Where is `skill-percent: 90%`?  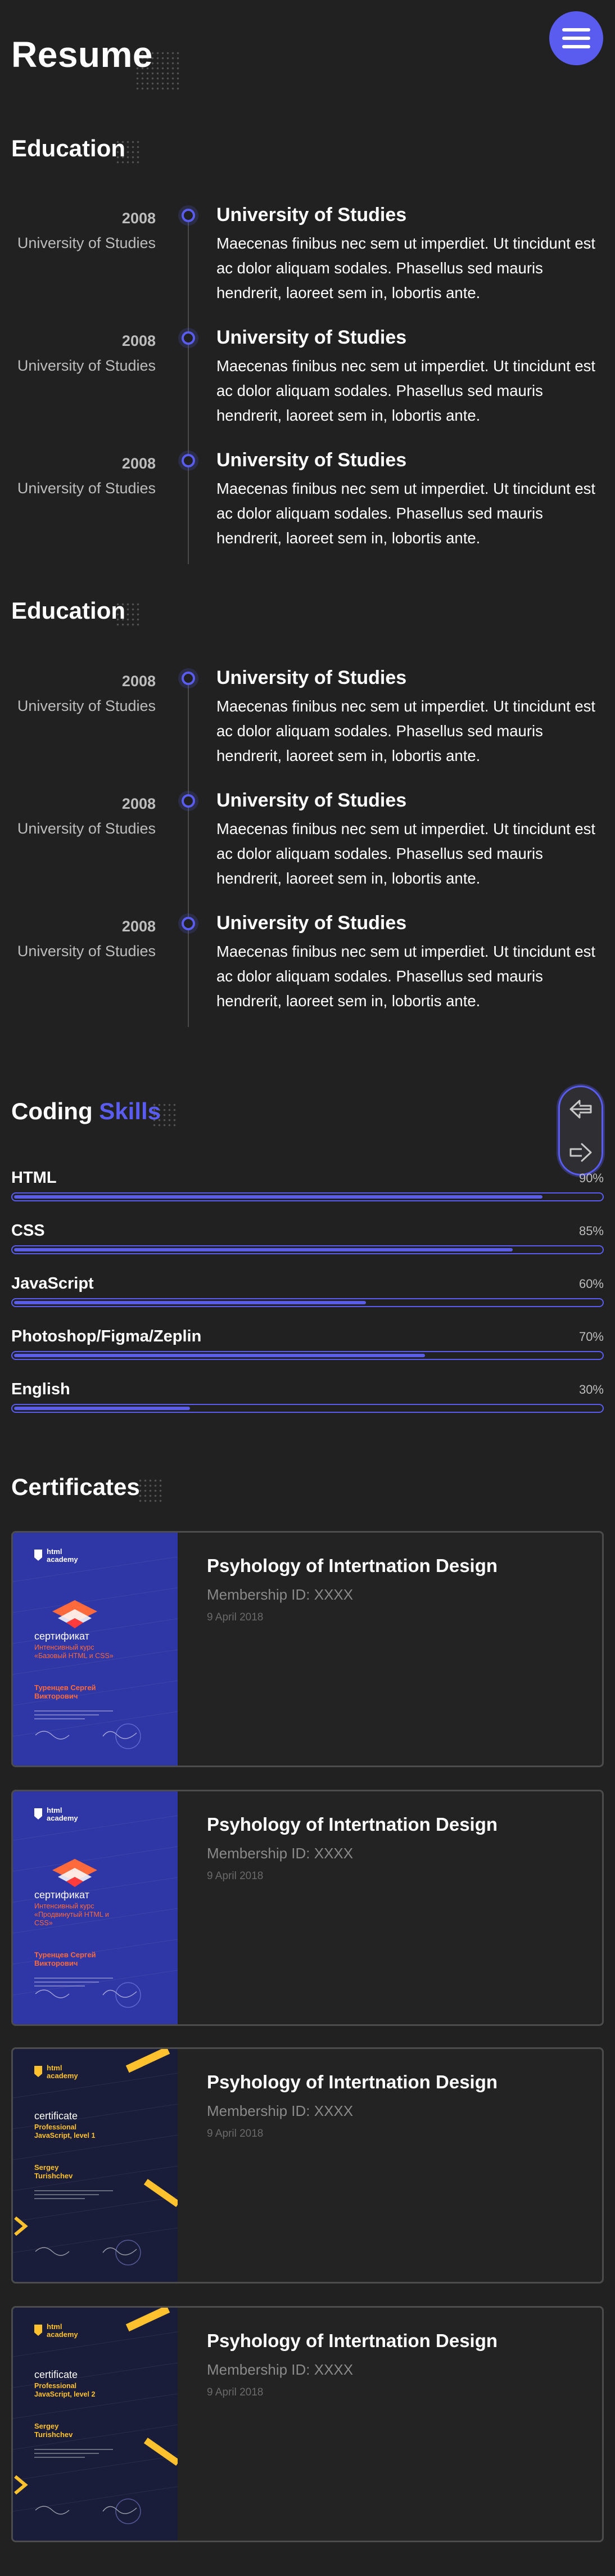
skill-percent: 90% is located at coordinates (591, 1178).